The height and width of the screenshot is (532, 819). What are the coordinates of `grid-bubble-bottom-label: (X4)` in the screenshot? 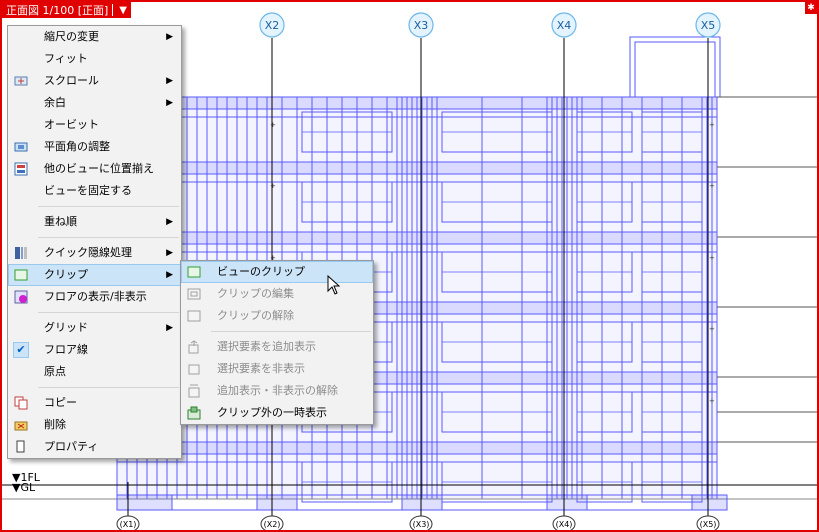 It's located at (564, 524).